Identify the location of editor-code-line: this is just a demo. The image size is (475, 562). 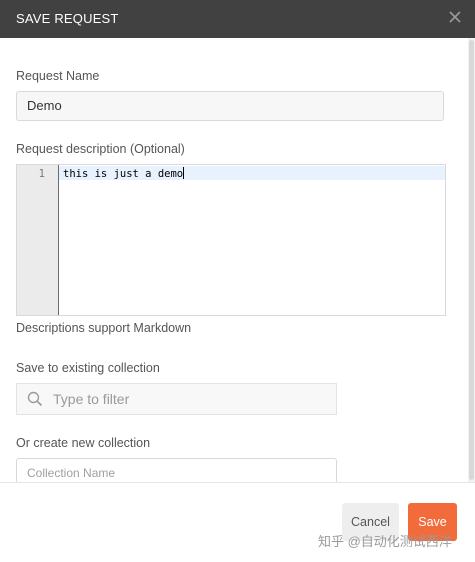
(124, 174).